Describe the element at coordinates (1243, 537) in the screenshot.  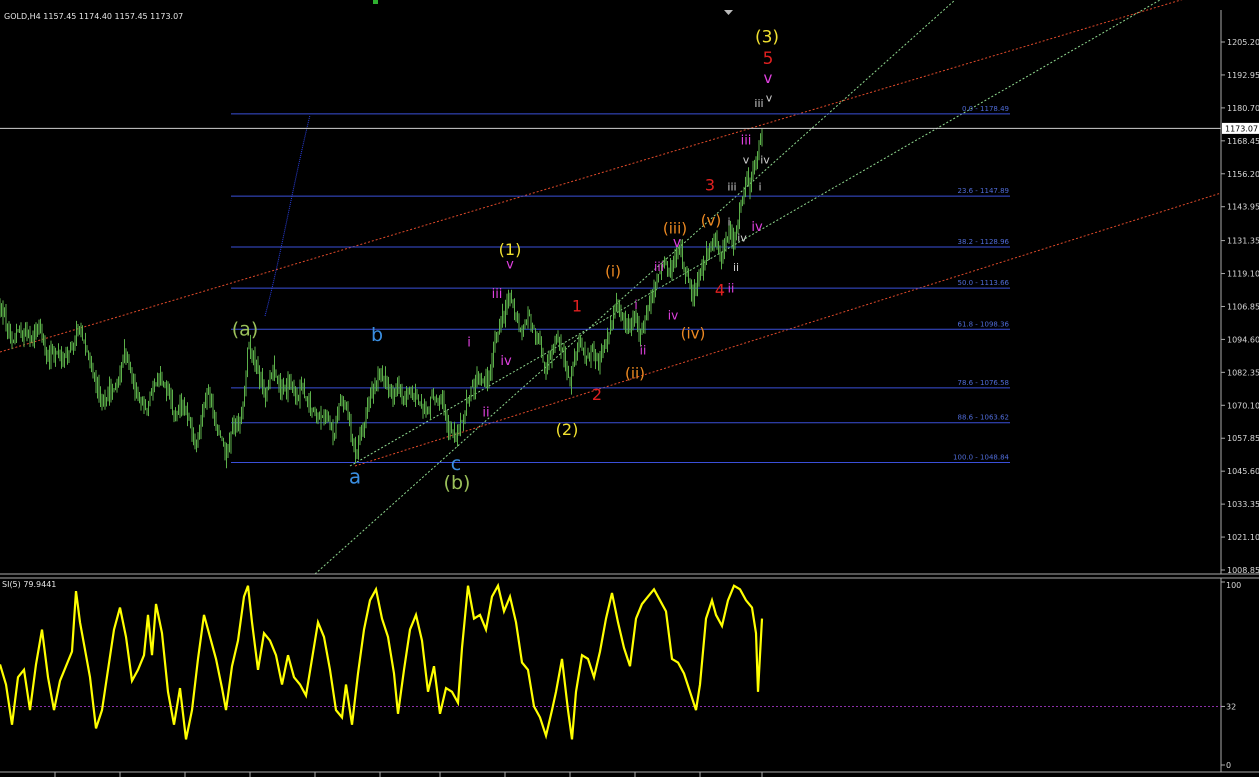
I see `price-tick-label: 1021.10` at that location.